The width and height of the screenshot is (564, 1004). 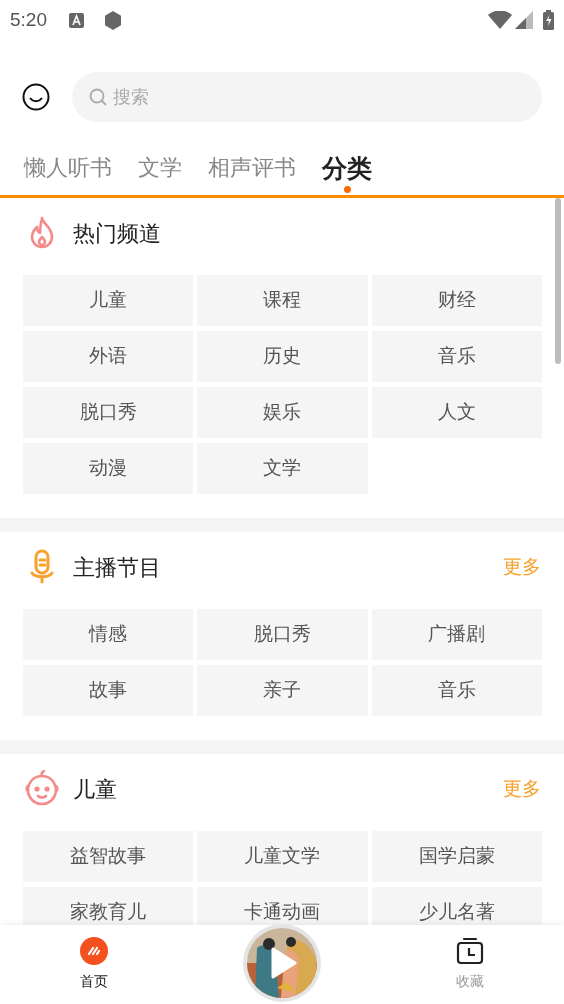 I want to click on clock-box-icon, so click(x=470, y=951).